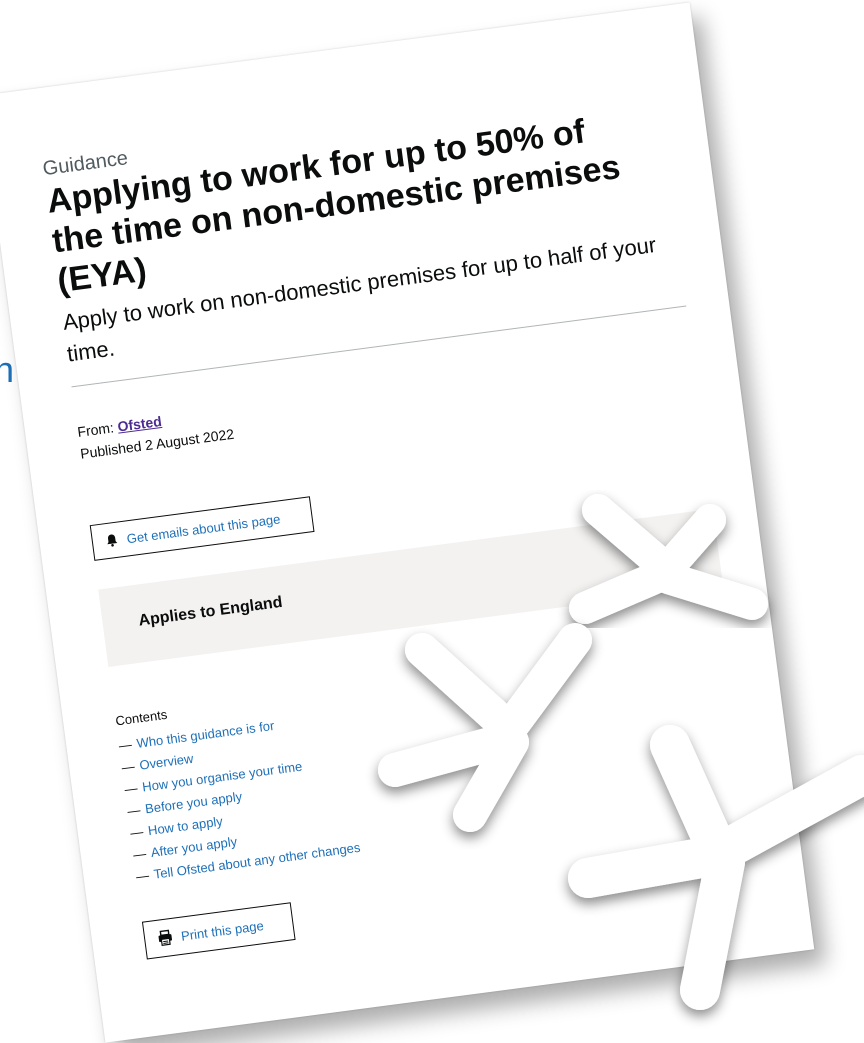  I want to click on publisher-link: Ofsted, so click(140, 424).